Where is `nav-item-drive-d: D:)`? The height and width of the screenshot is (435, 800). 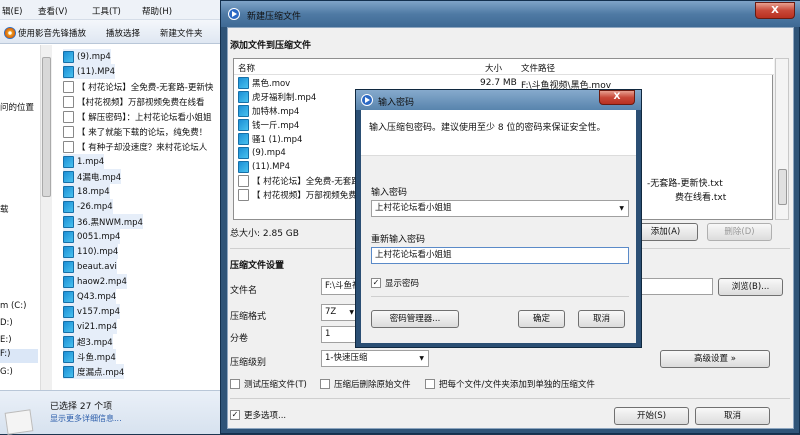
nav-item-drive-d: D:) is located at coordinates (6, 323).